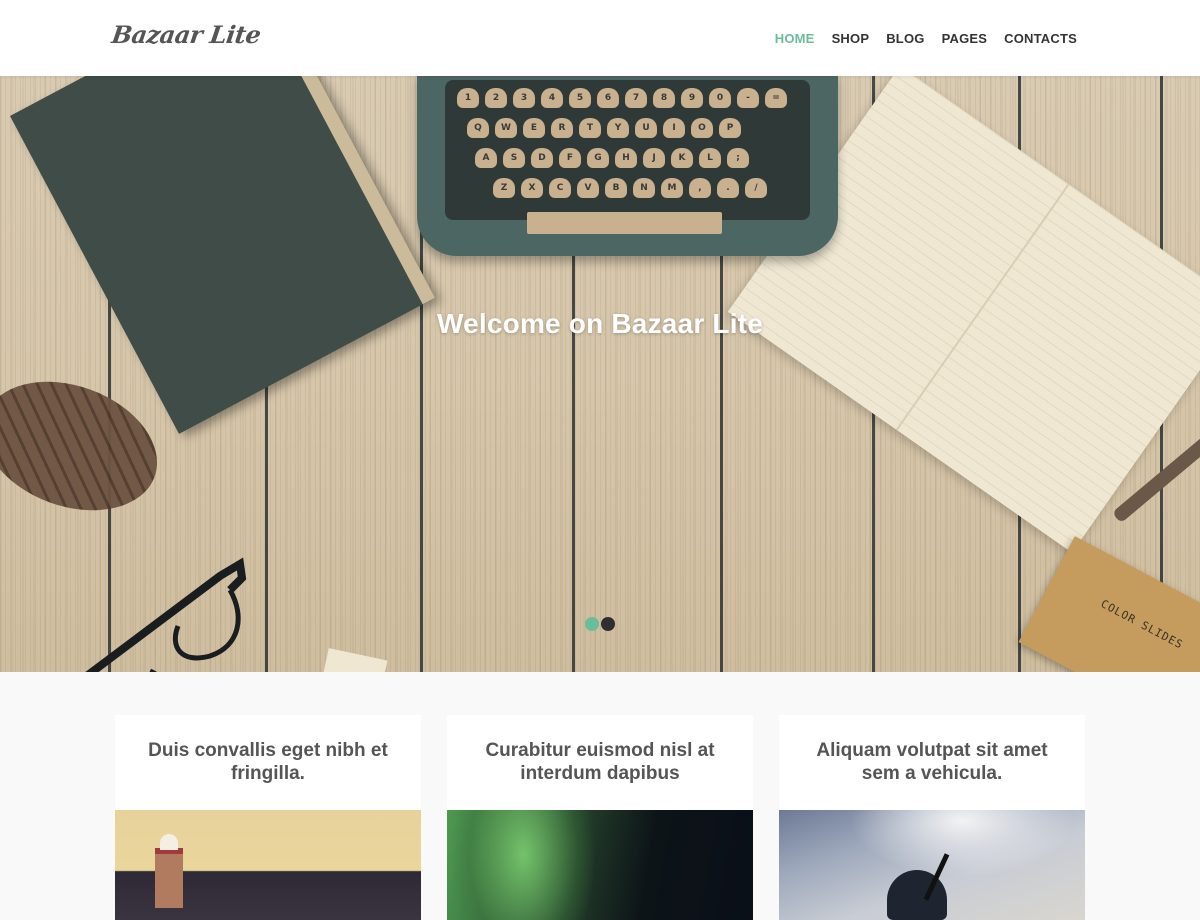 Image resolution: width=1200 pixels, height=920 pixels. What do you see at coordinates (598, 158) in the screenshot?
I see `typewriter-key: G` at bounding box center [598, 158].